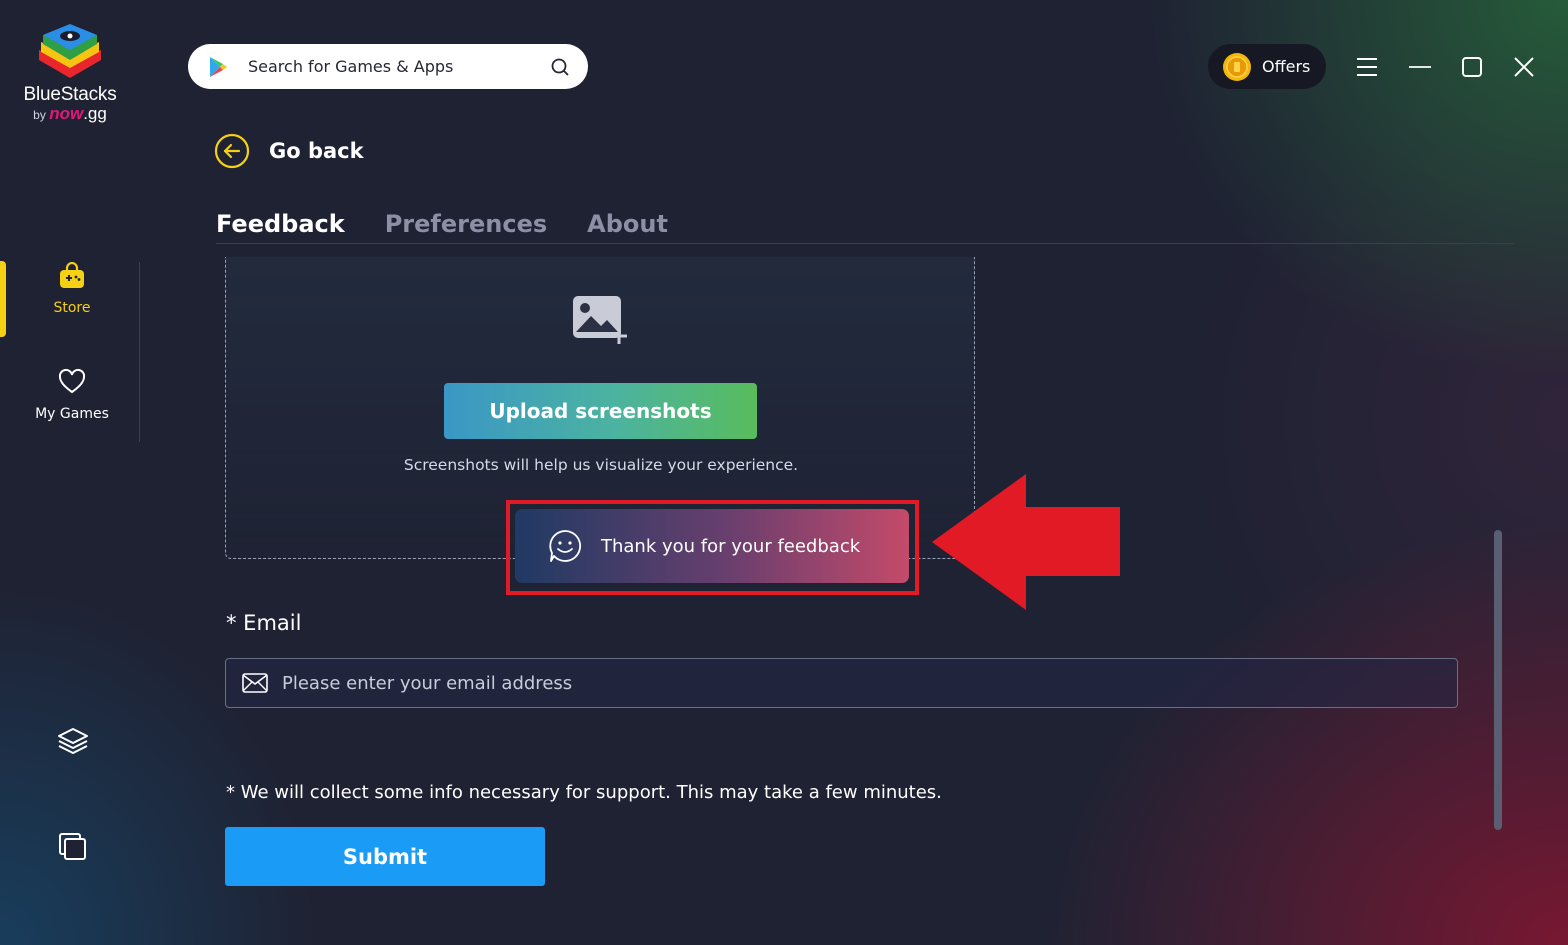  Describe the element at coordinates (385, 856) in the screenshot. I see `submit-button: Submit` at that location.